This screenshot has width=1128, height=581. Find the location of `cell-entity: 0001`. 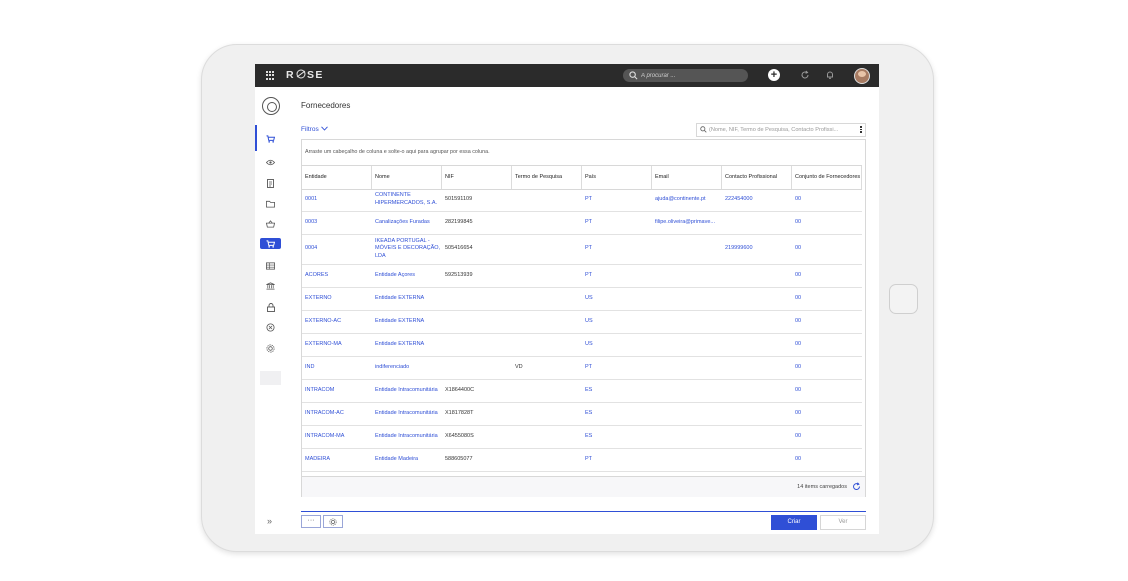

cell-entity: 0001 is located at coordinates (337, 199).